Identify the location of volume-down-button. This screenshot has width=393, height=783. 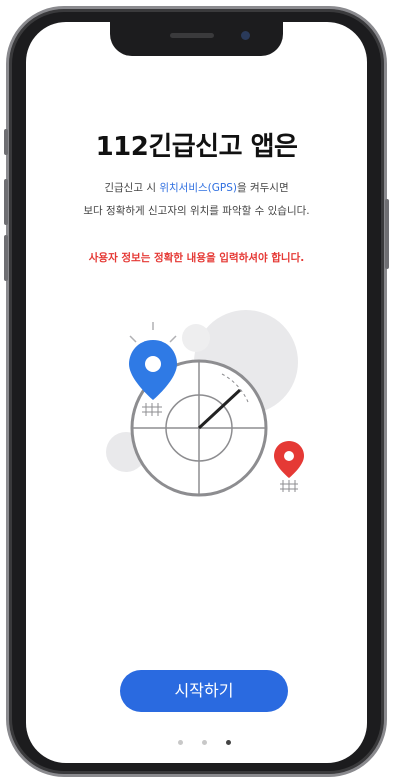
(6, 258).